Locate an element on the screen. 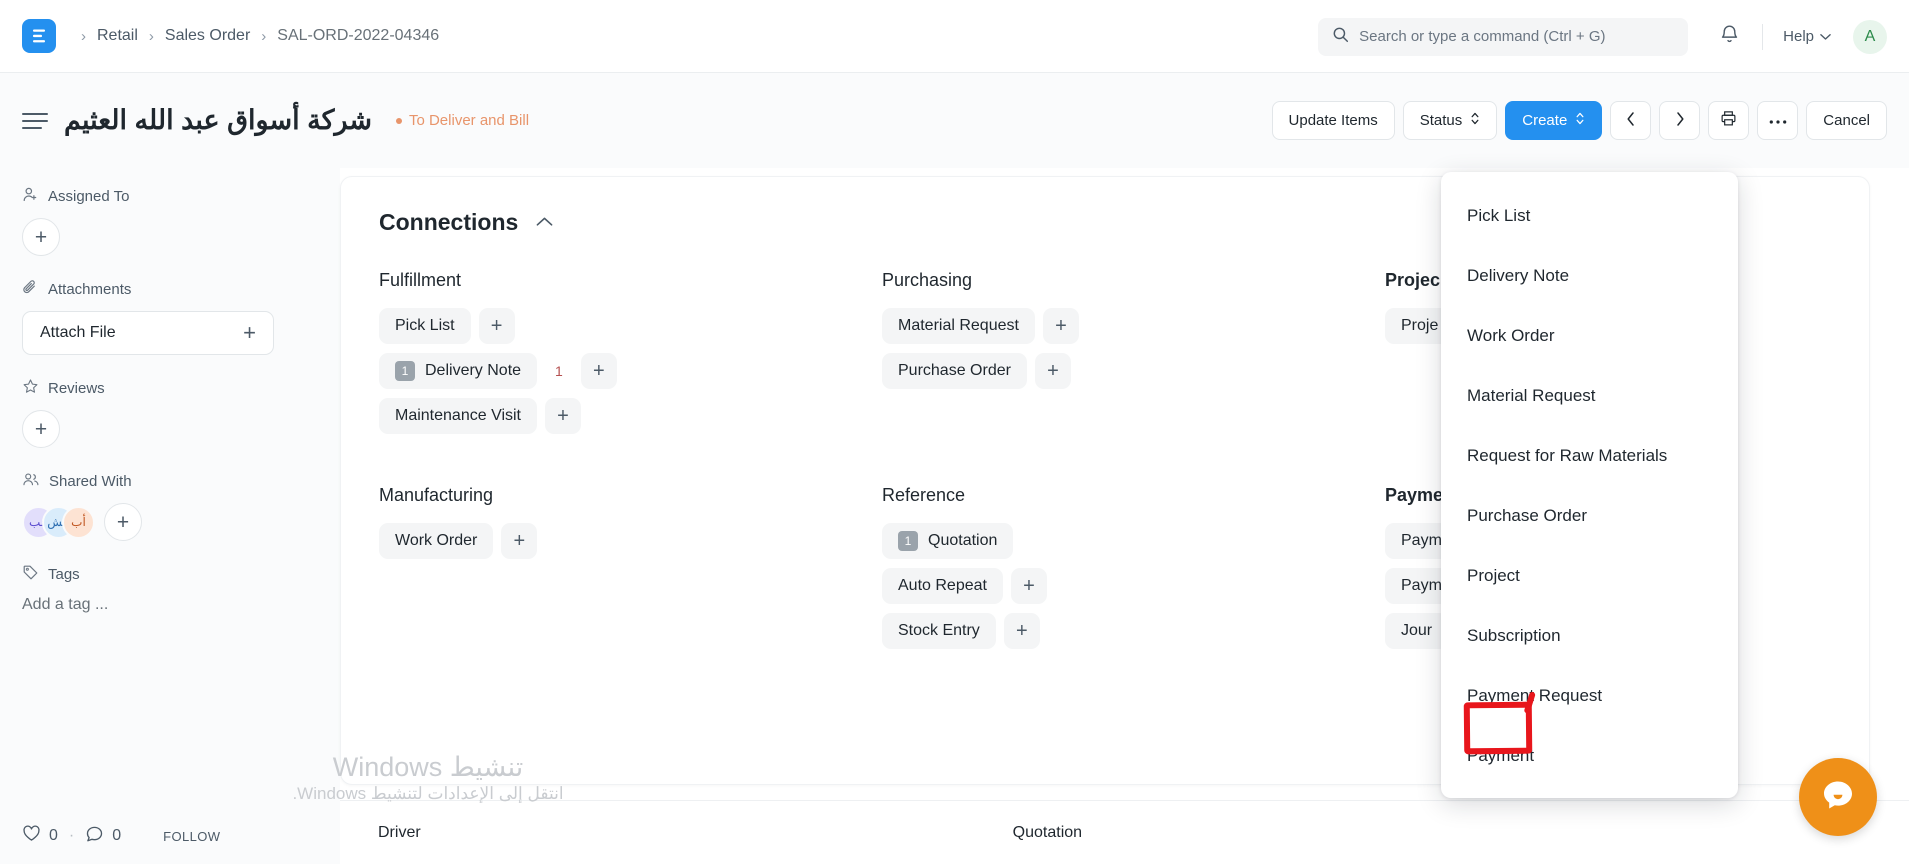 The image size is (1909, 864). add-work-order-button: + is located at coordinates (519, 541).